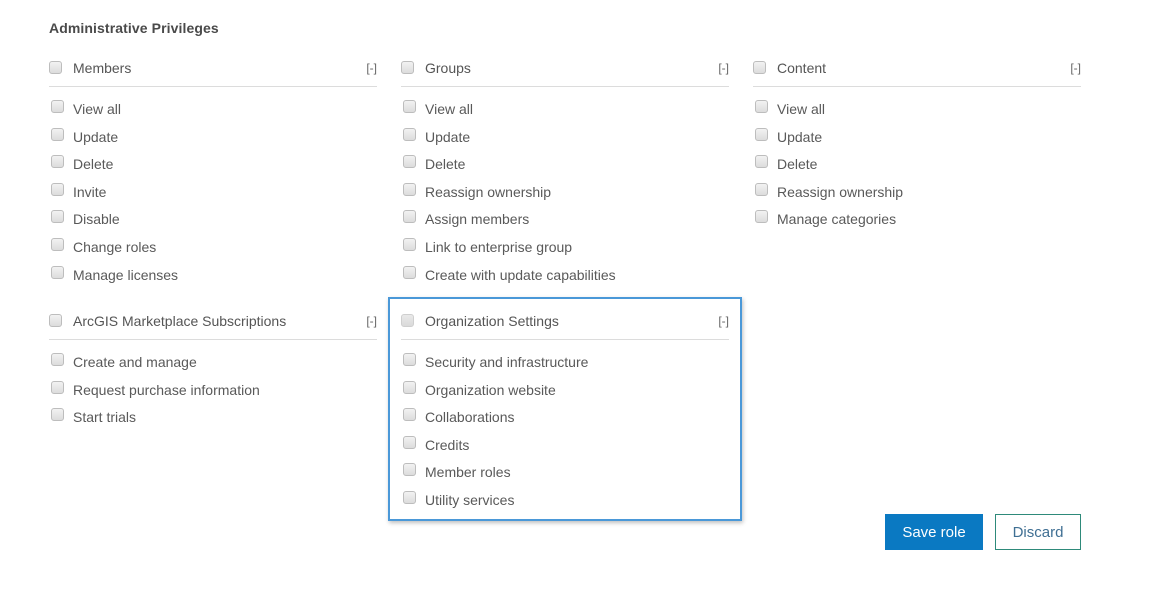 The height and width of the screenshot is (609, 1150). Describe the element at coordinates (213, 419) in the screenshot. I see `privilege-item: Start trials` at that location.